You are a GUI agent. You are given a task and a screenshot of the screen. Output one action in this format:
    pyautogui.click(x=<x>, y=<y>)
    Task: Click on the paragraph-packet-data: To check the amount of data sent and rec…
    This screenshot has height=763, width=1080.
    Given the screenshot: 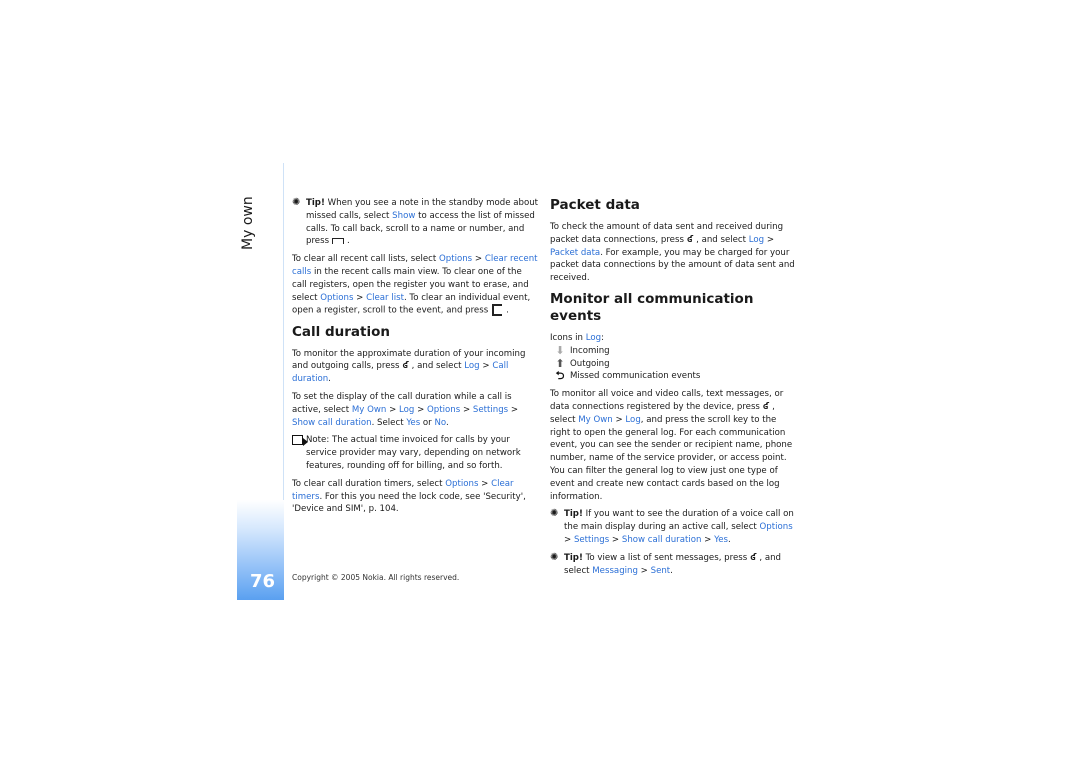 What is the action you would take?
    pyautogui.click(x=672, y=253)
    